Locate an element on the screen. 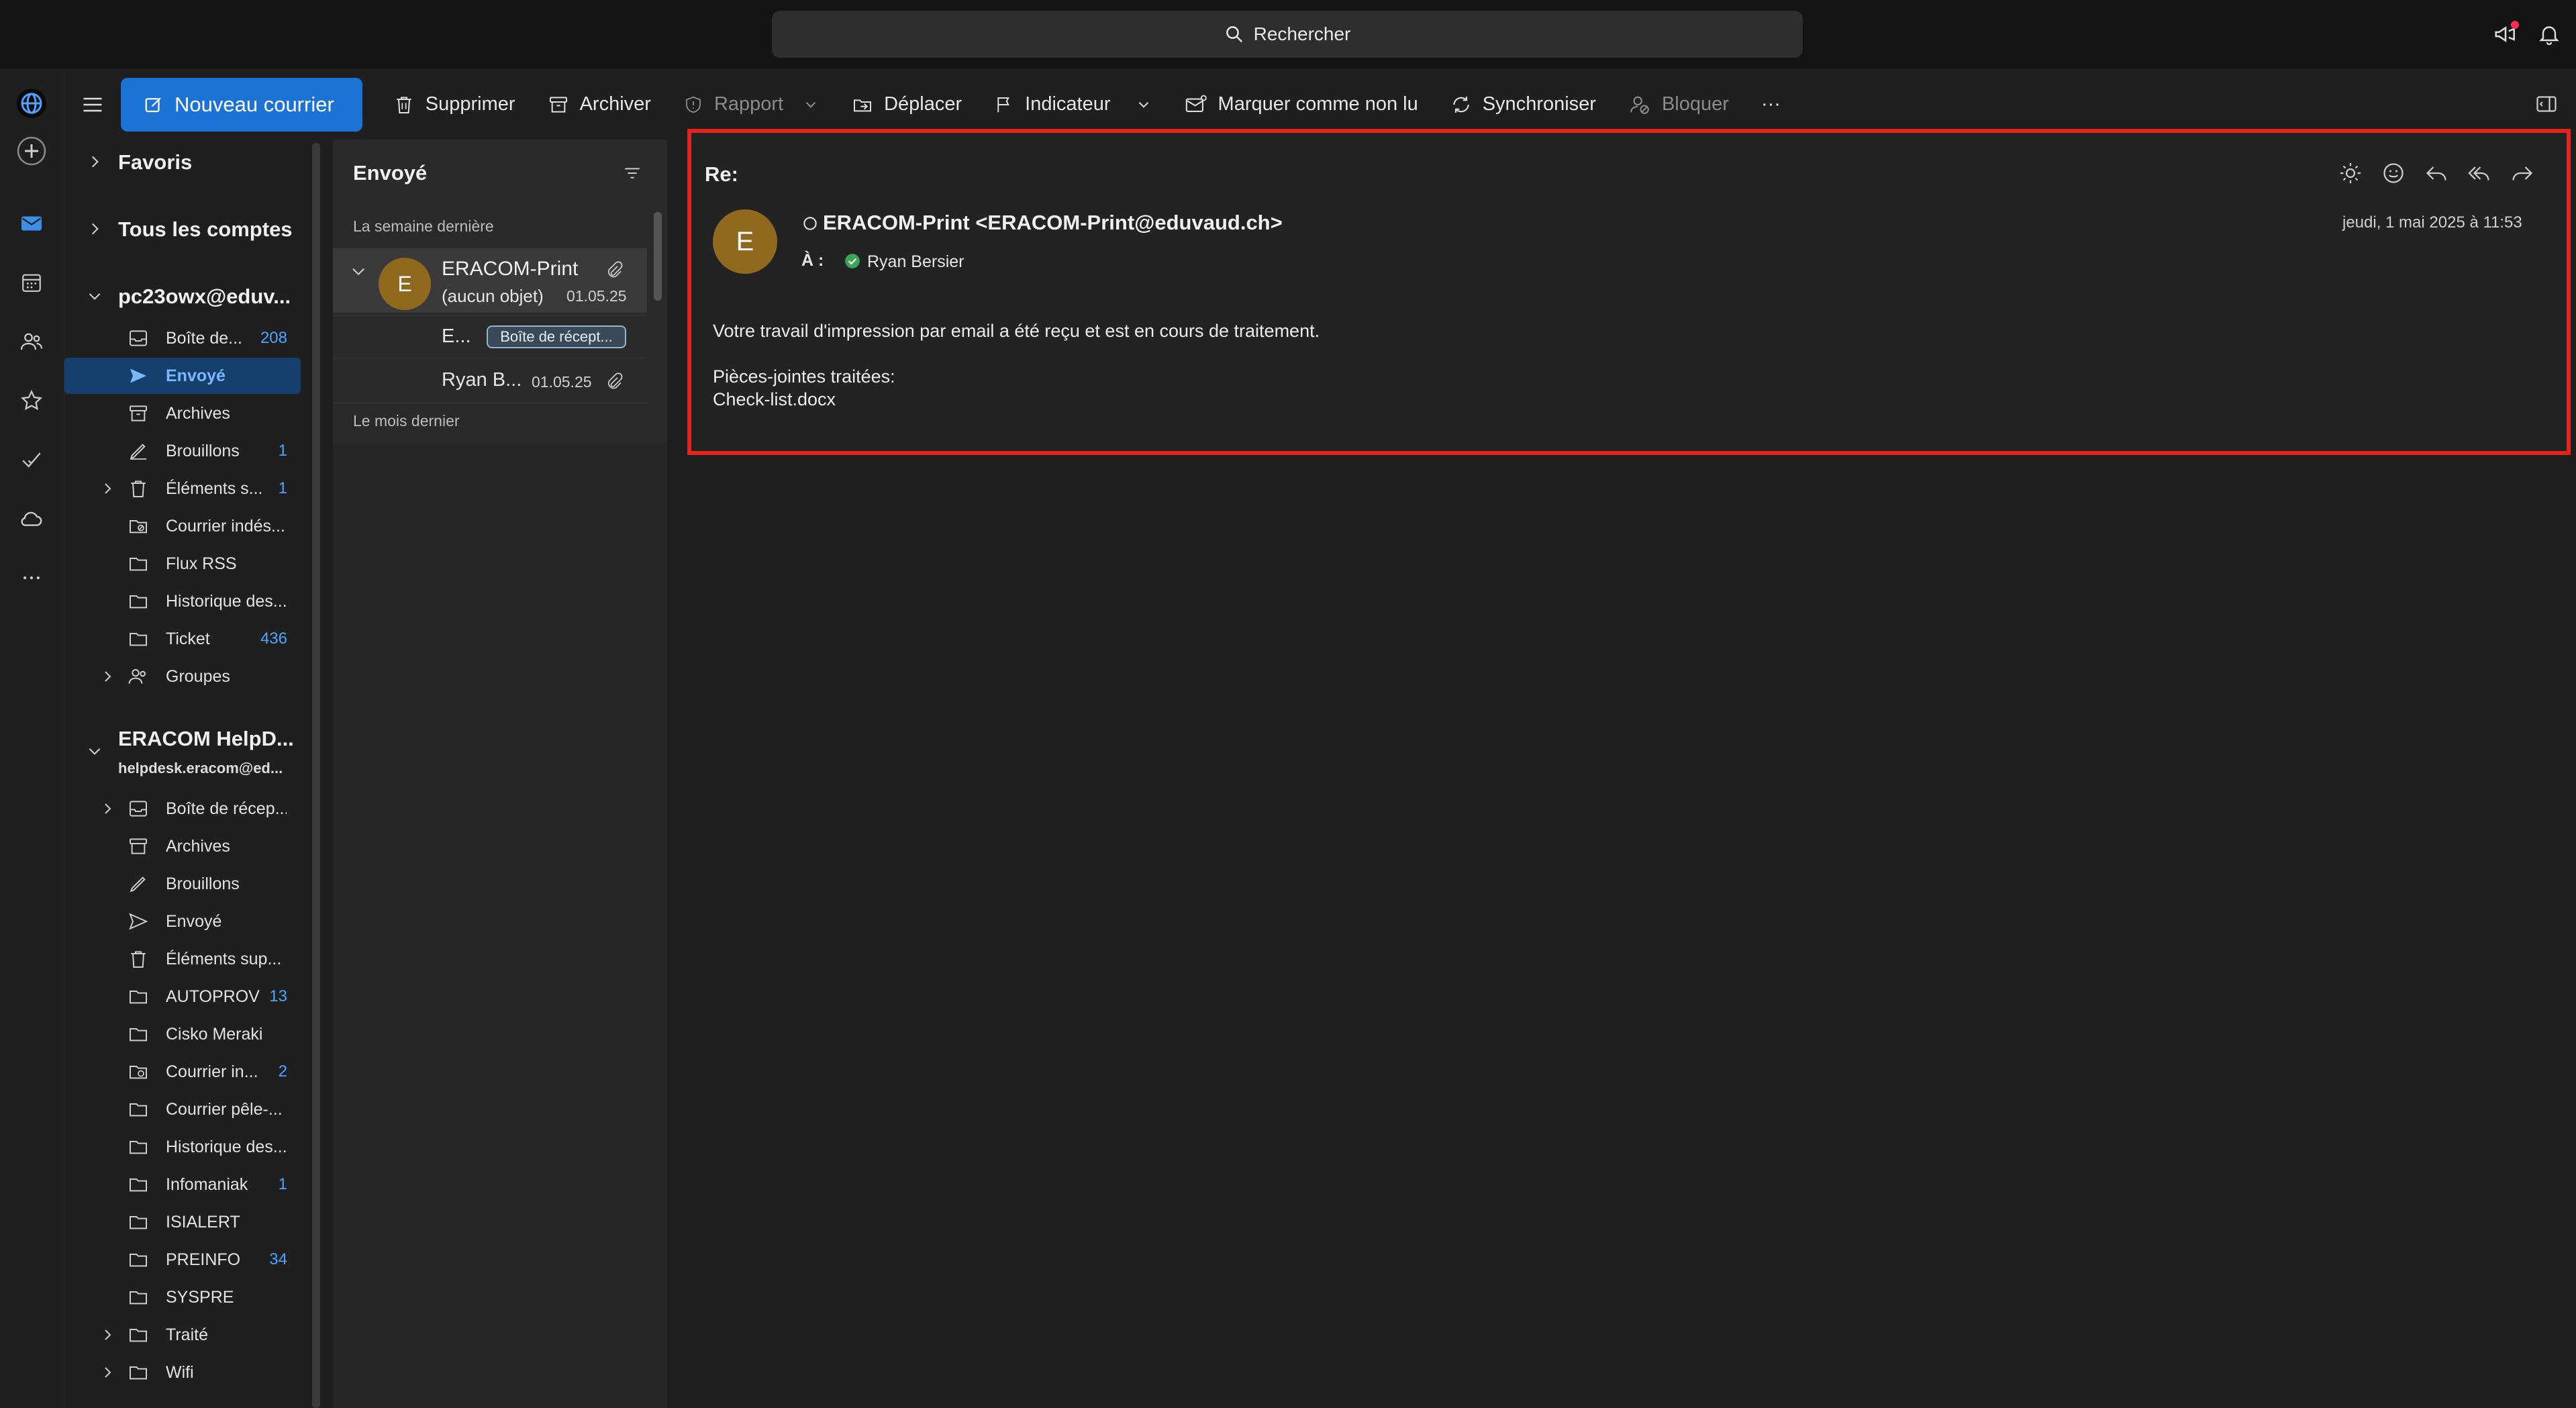  emoji-icon is located at coordinates (2393, 173).